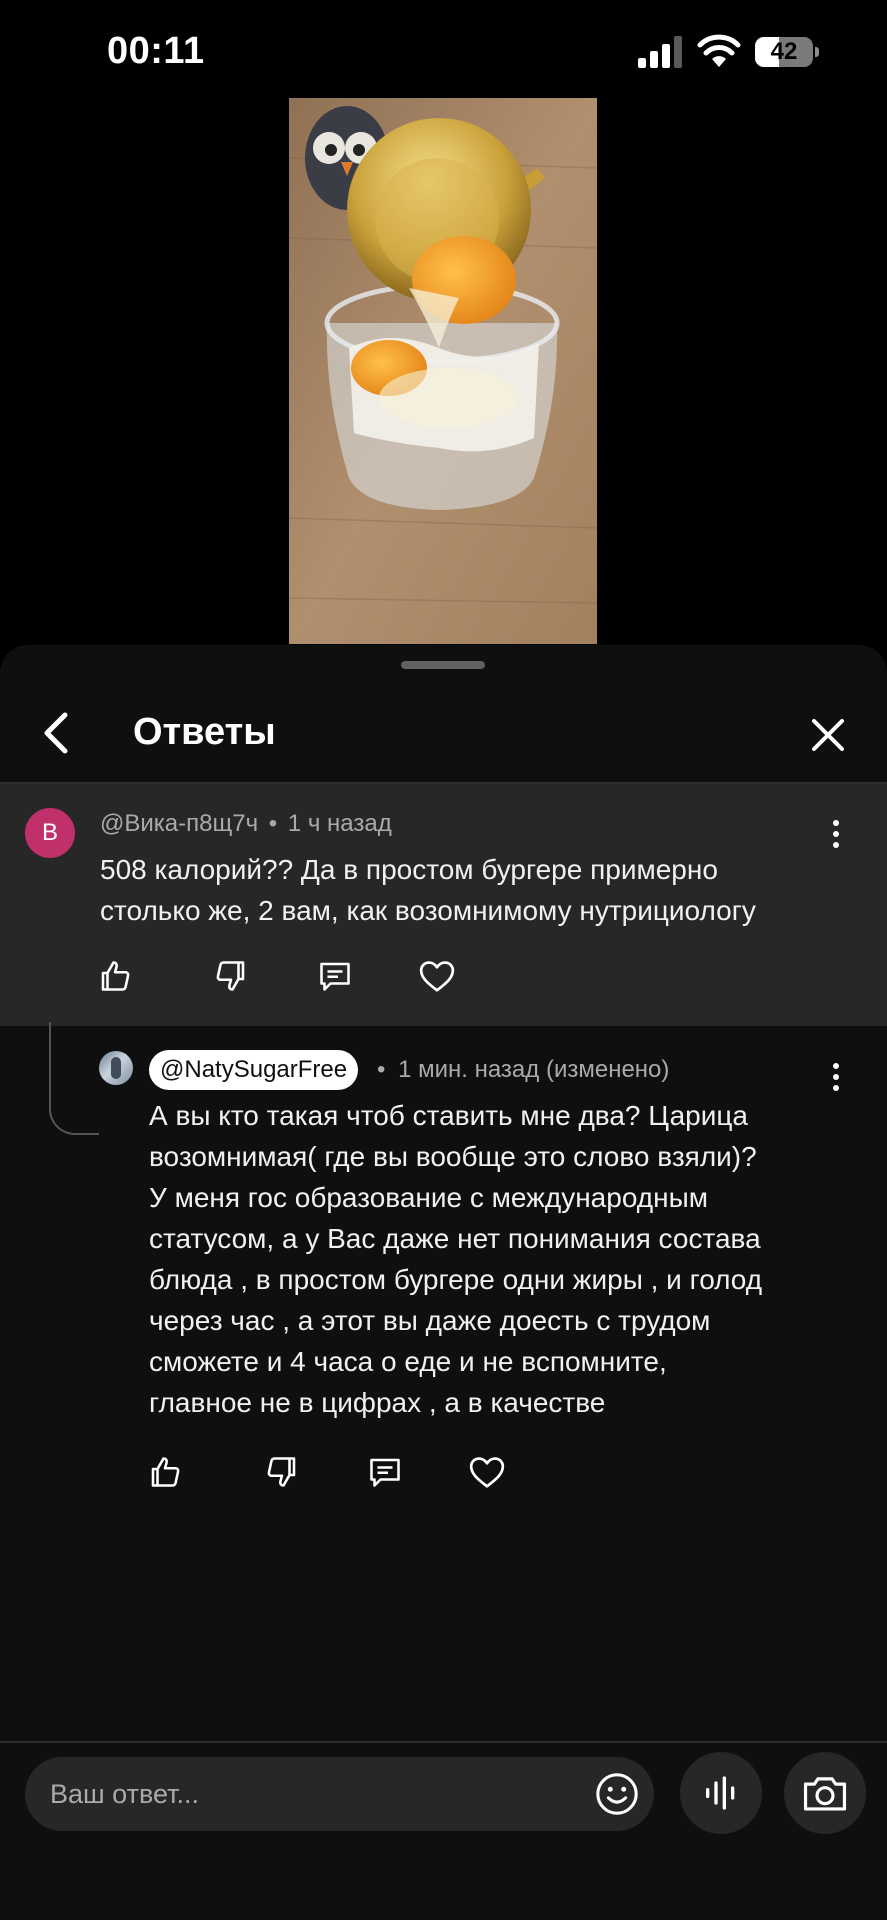 This screenshot has height=1920, width=887. I want to click on wifi-icon, so click(719, 50).